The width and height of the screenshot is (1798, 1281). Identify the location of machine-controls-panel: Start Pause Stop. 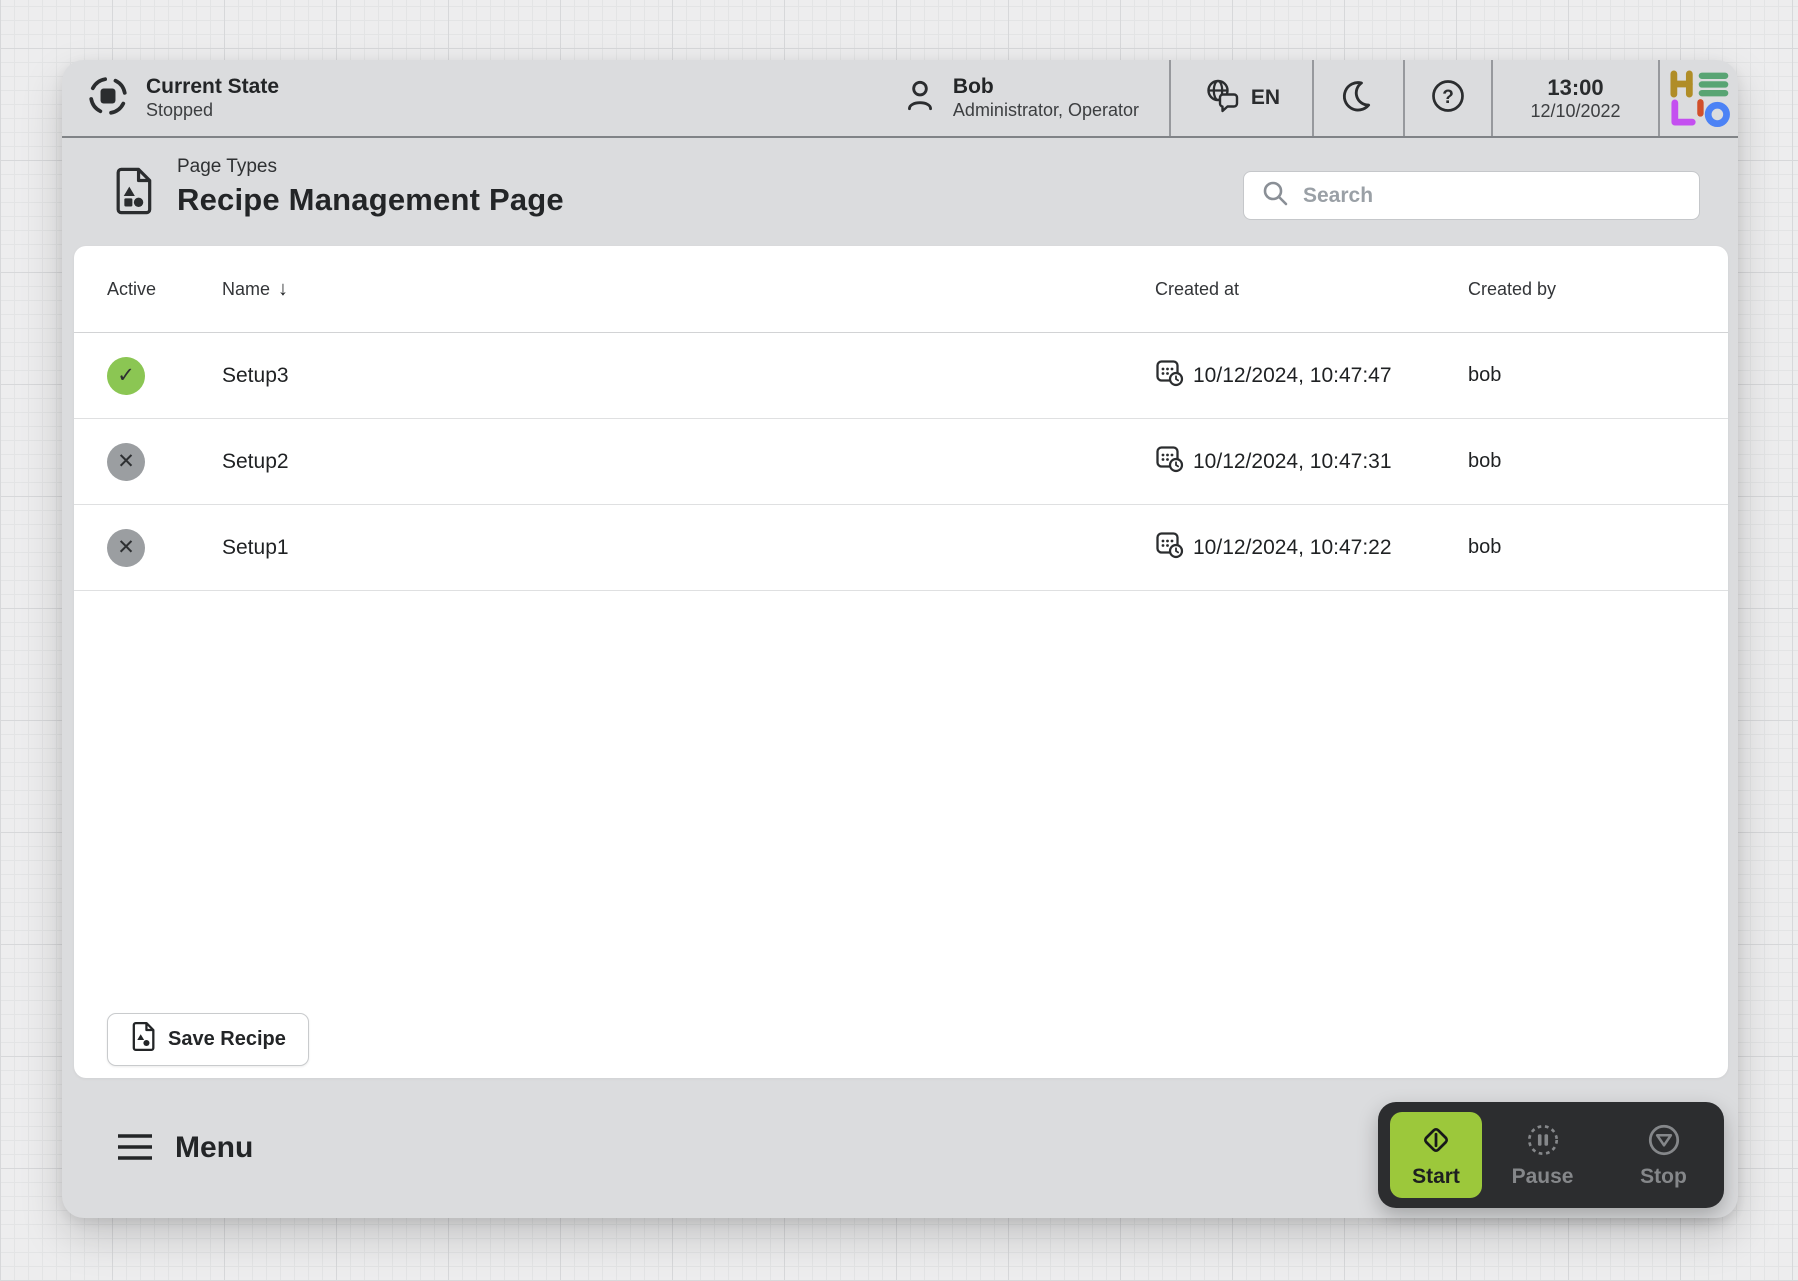
(1551, 1155).